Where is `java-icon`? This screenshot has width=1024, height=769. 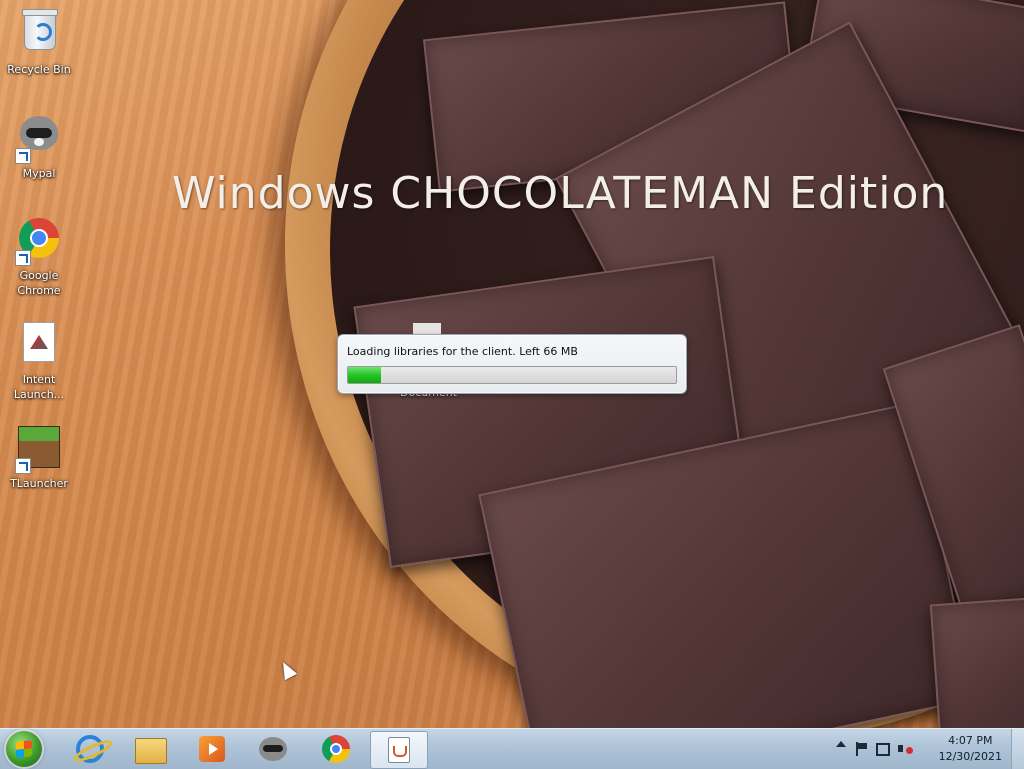
java-icon is located at coordinates (399, 750).